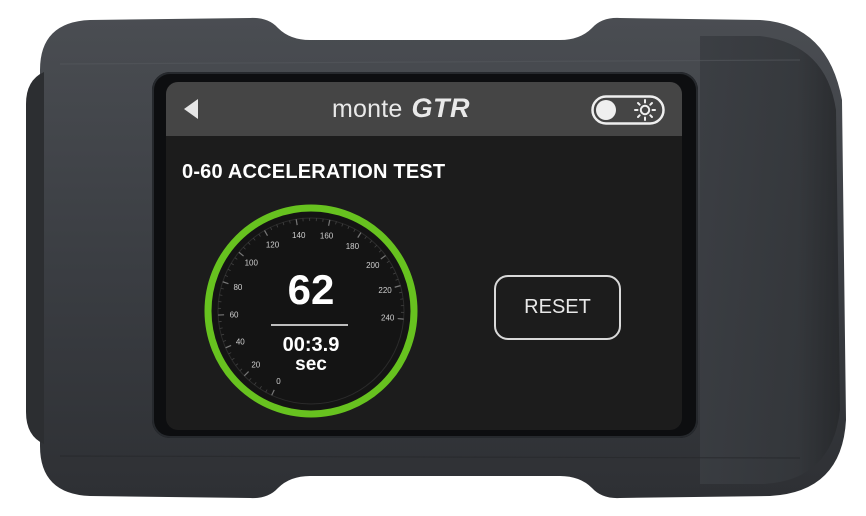  Describe the element at coordinates (221, 328) in the screenshot. I see `gauge-minor-tick` at that location.